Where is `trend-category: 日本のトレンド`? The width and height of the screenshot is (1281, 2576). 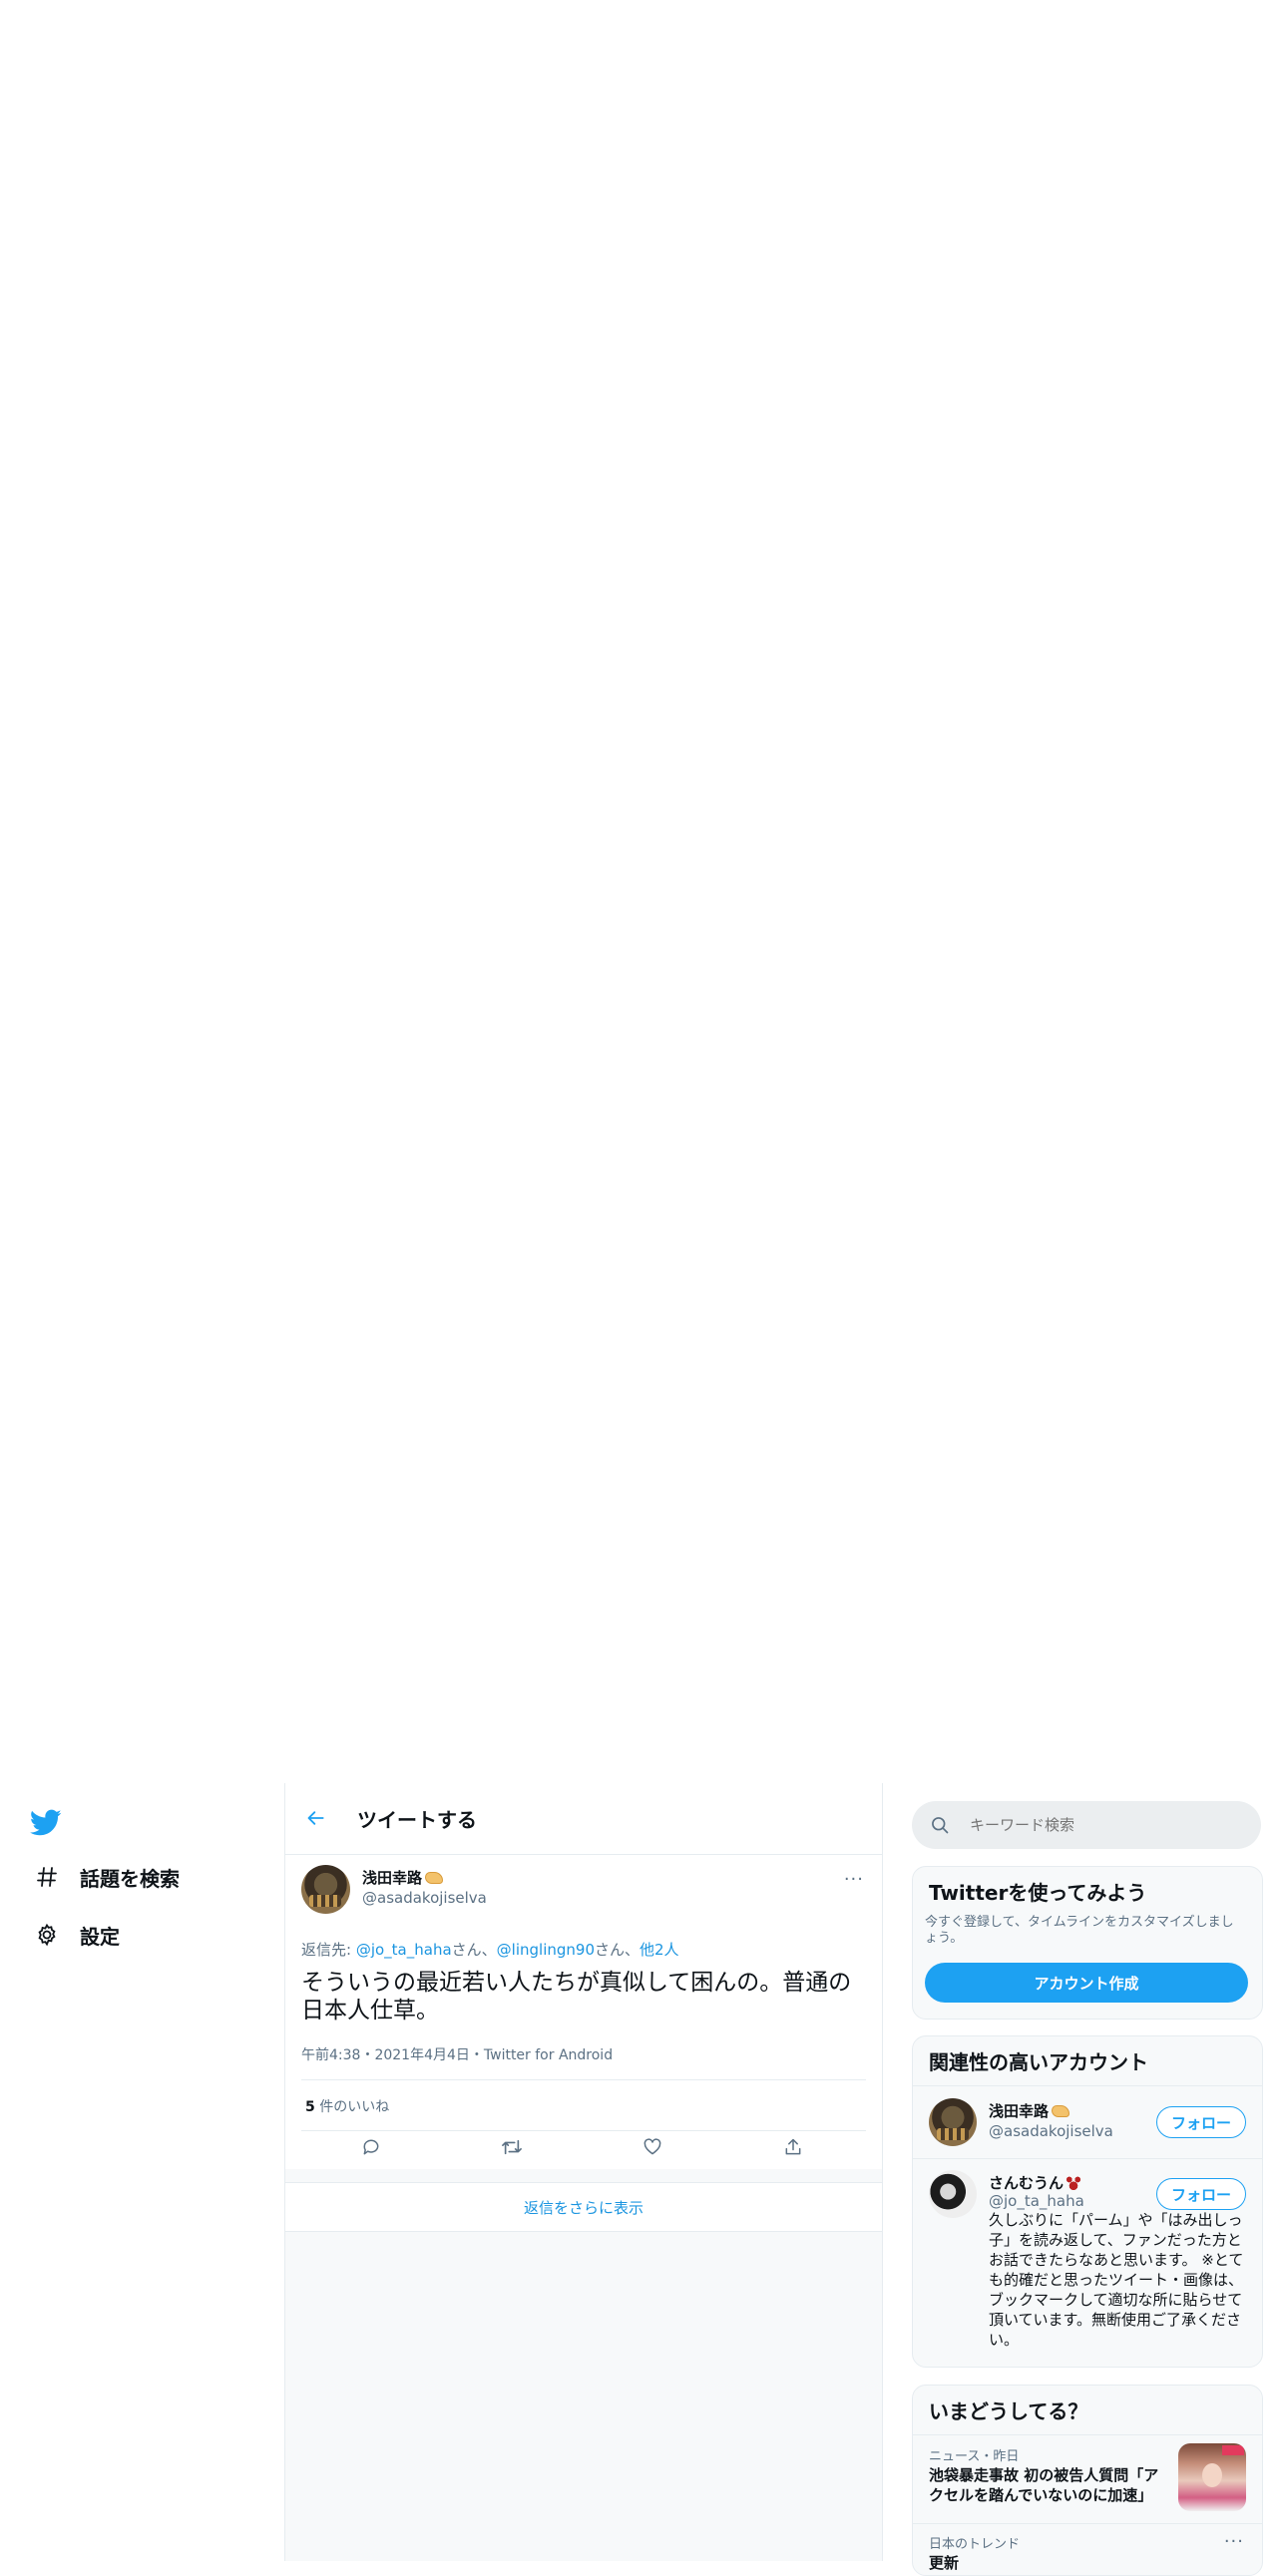
trend-category: 日本のトレンド is located at coordinates (975, 2544).